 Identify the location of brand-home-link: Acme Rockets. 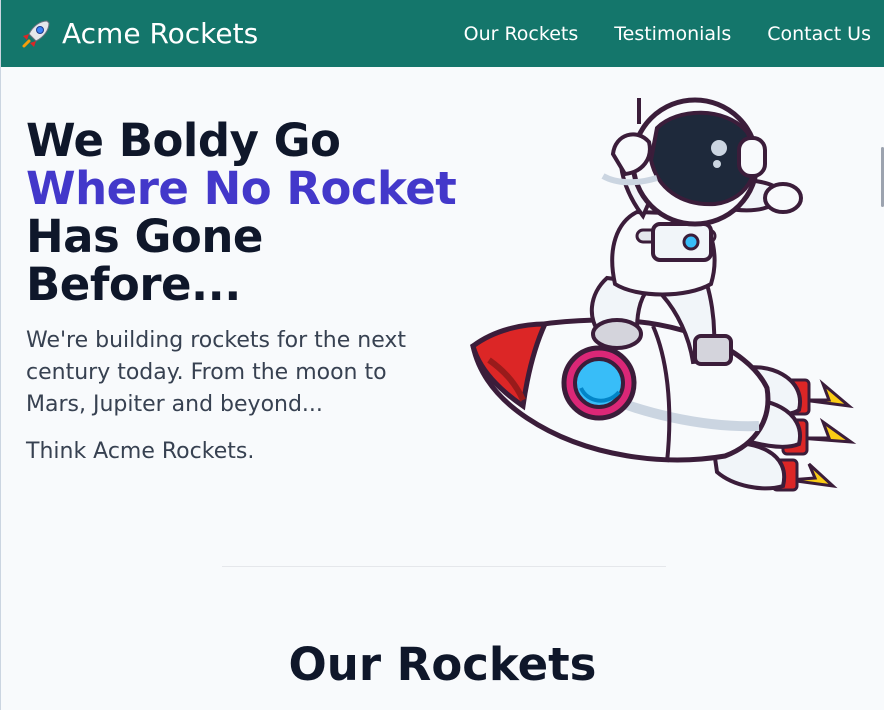
(138, 34).